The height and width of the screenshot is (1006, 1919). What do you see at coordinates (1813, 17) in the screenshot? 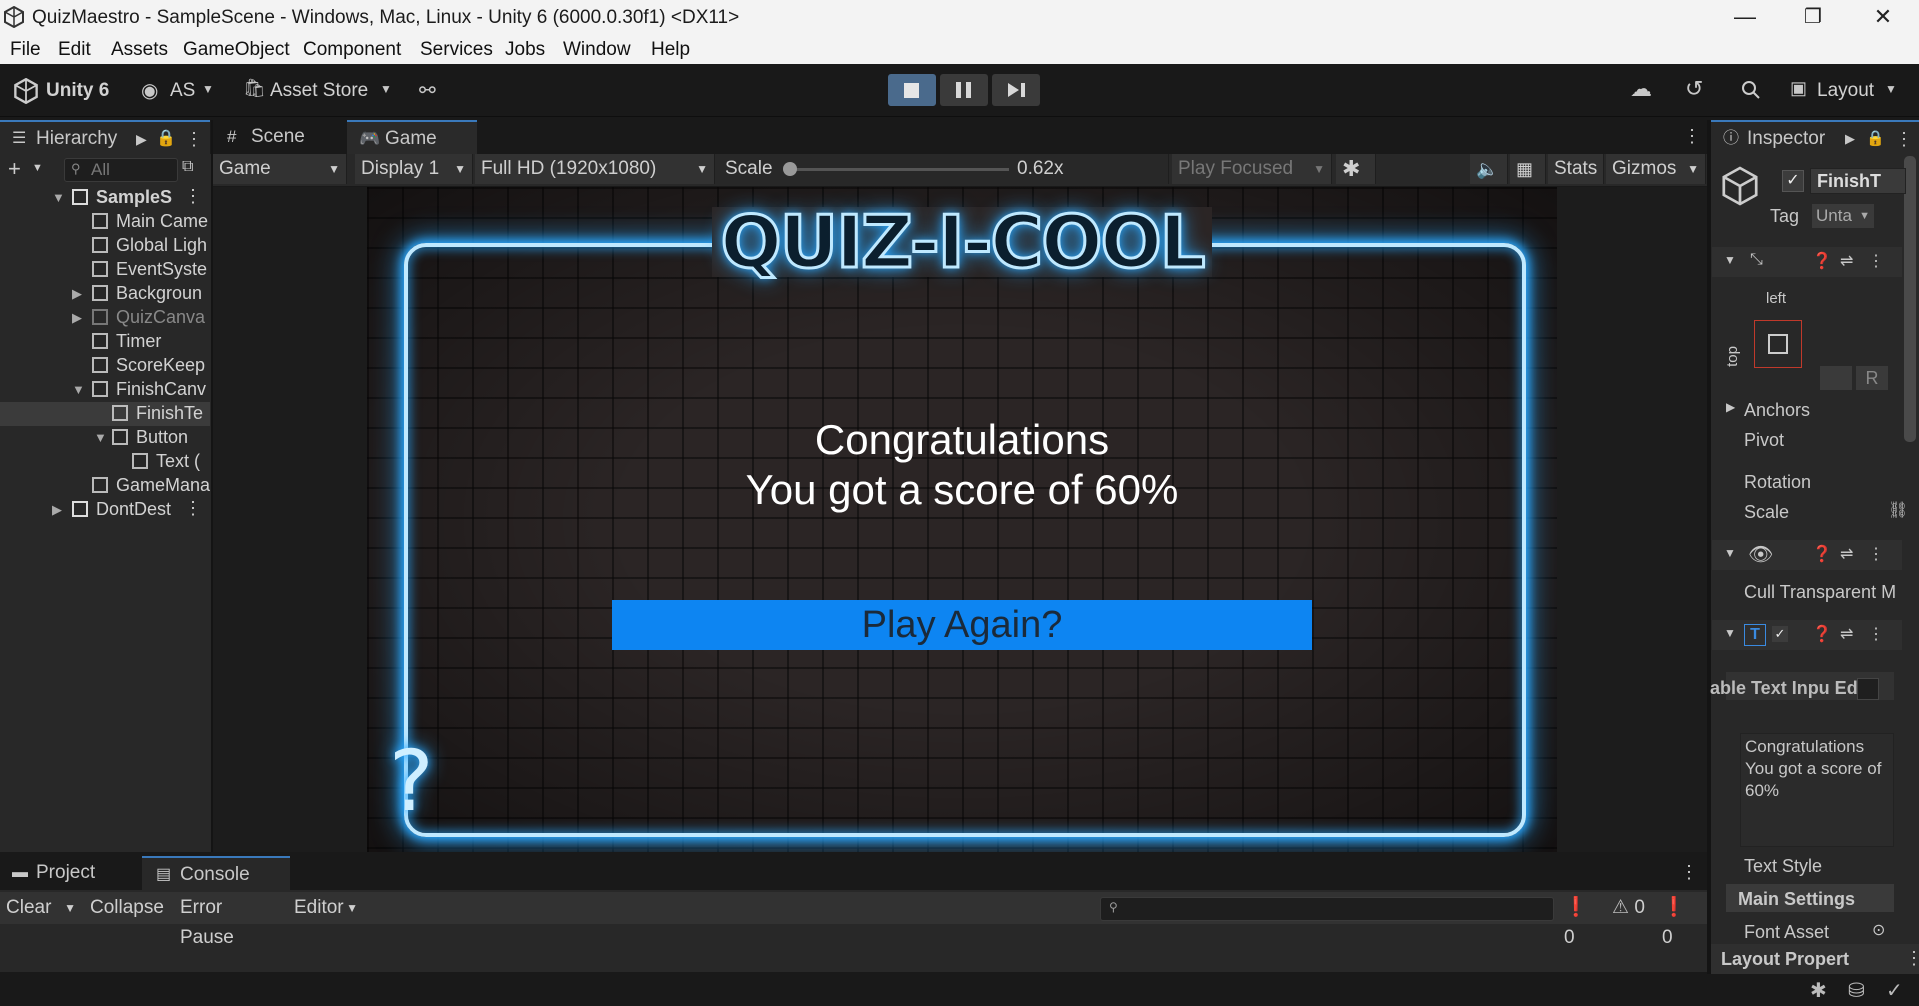
I see `maximize-button: ❐` at bounding box center [1813, 17].